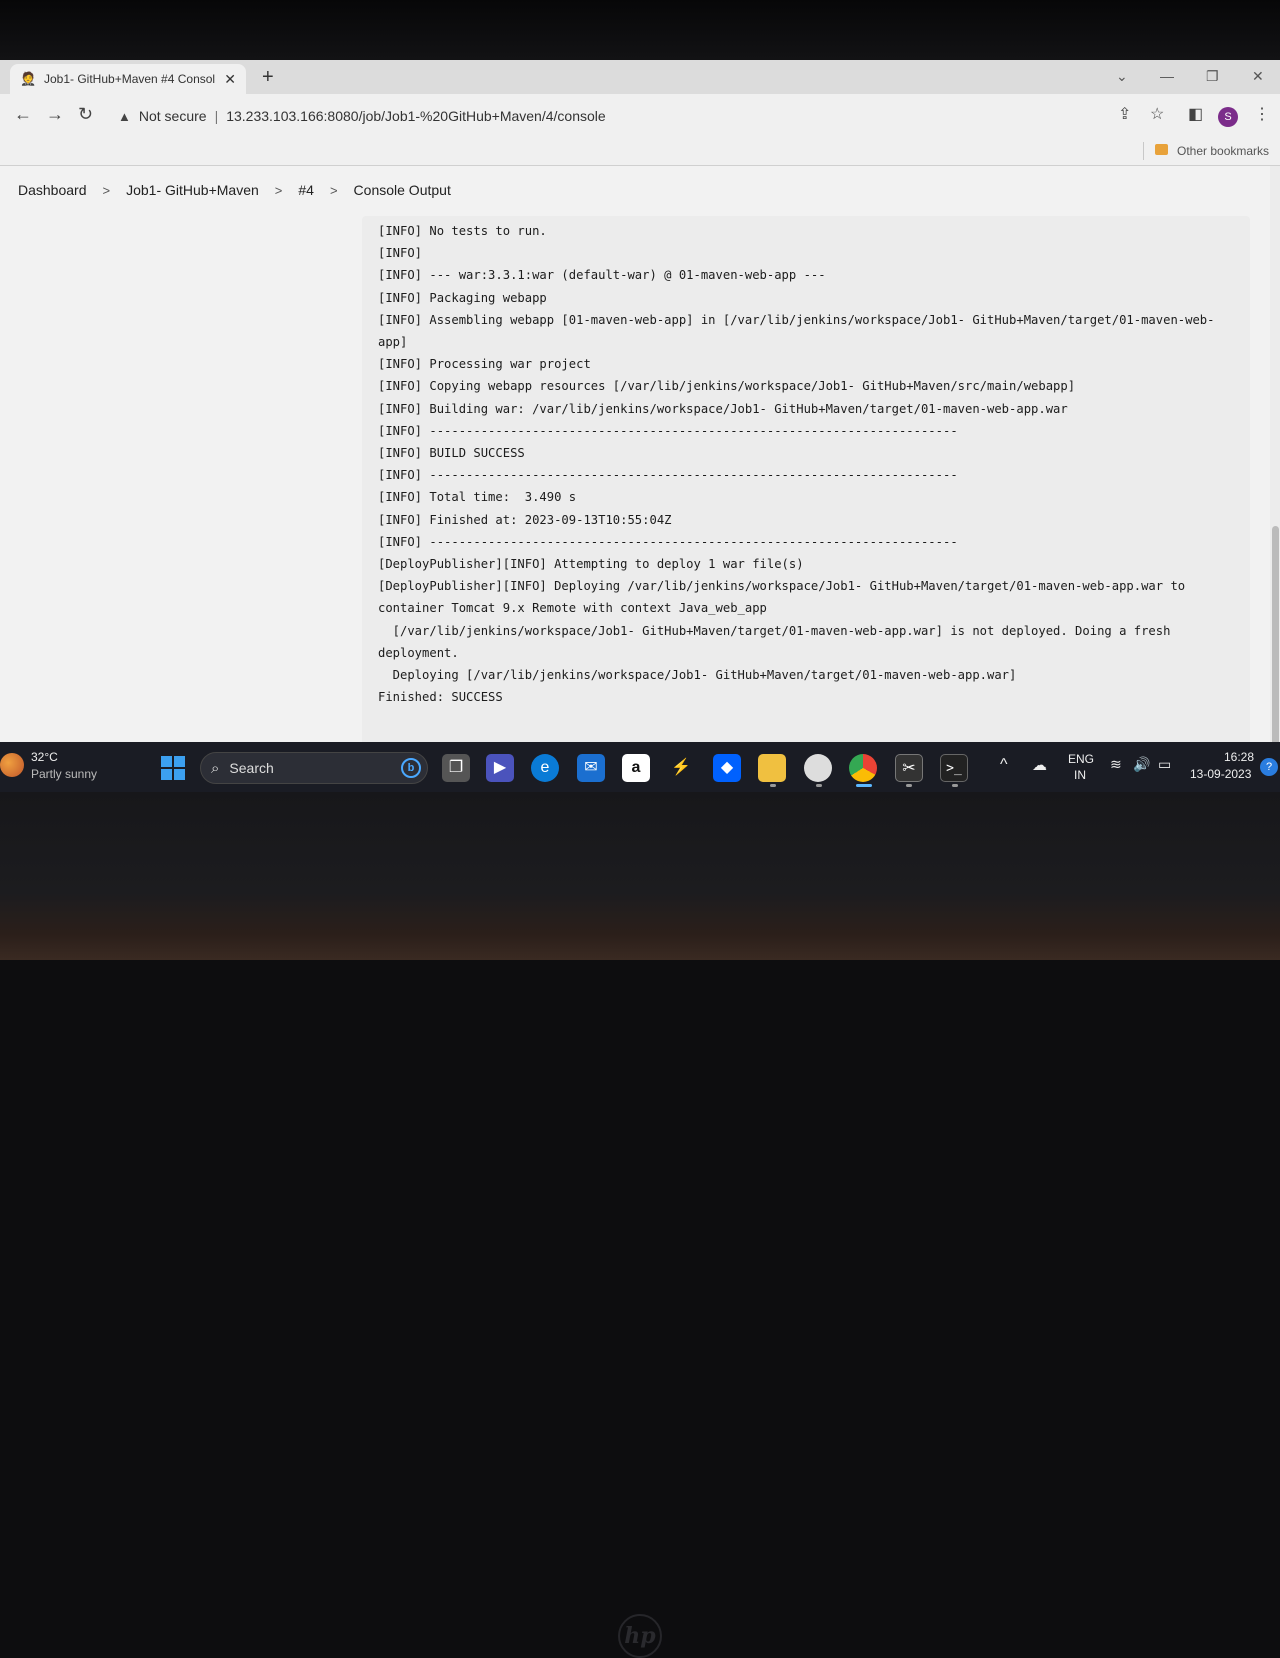 The width and height of the screenshot is (1280, 1658). Describe the element at coordinates (545, 768) in the screenshot. I see `edge-icon: e` at that location.